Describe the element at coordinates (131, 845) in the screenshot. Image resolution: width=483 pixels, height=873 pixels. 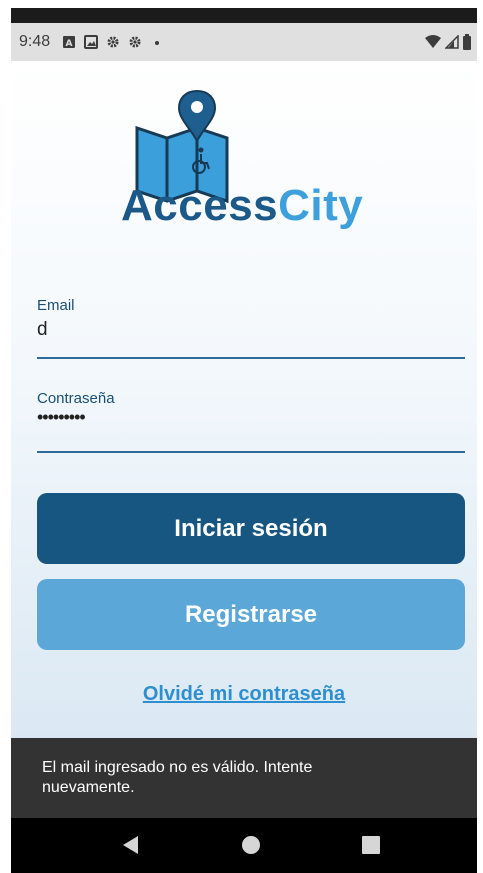
I see `back-icon` at that location.